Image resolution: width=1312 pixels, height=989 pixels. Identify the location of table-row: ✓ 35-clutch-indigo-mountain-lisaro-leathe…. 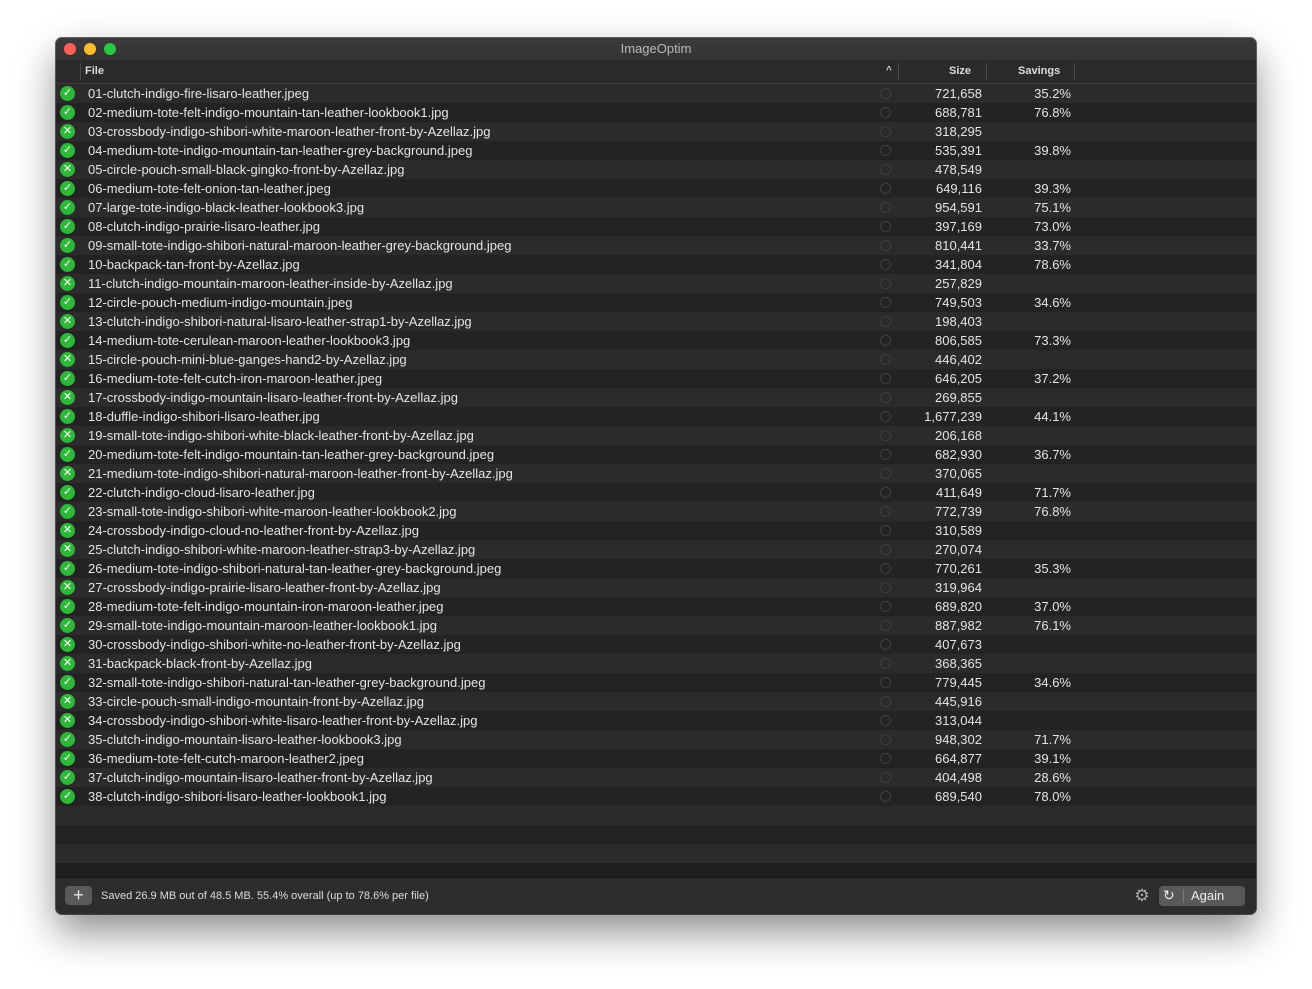
(656, 739).